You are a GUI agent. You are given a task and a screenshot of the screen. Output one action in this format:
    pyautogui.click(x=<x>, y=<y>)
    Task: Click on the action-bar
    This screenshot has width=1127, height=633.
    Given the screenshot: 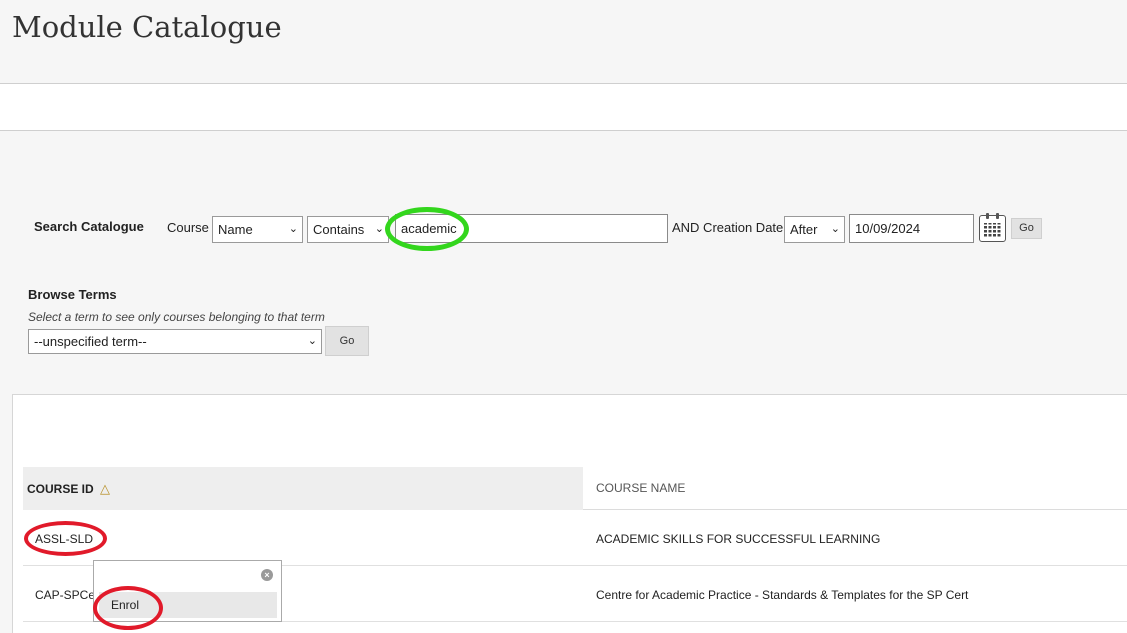 What is the action you would take?
    pyautogui.click(x=563, y=107)
    